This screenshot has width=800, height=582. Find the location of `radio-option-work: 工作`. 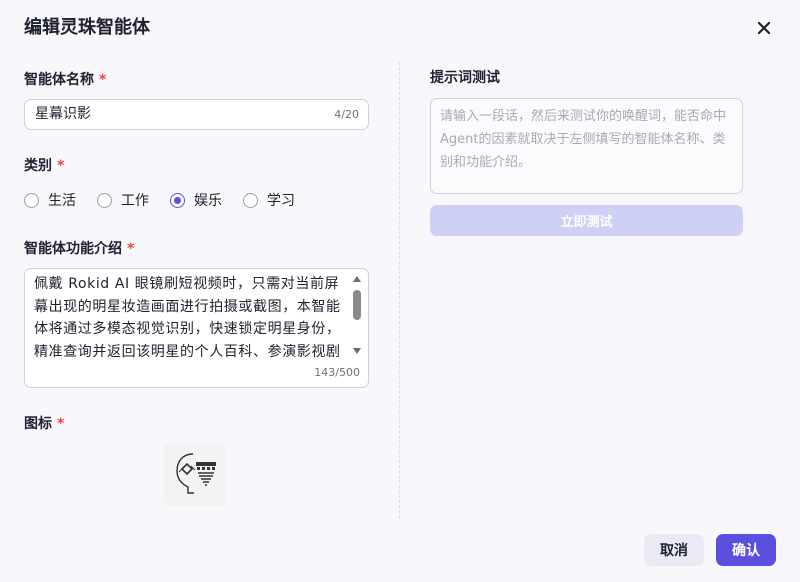

radio-option-work: 工作 is located at coordinates (123, 200).